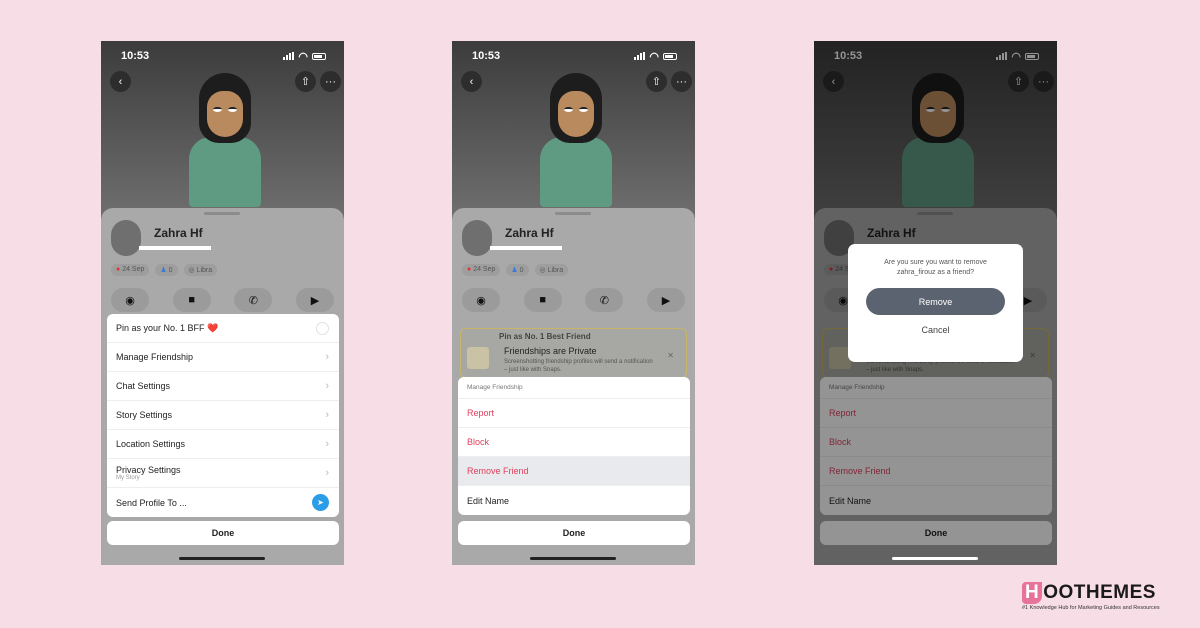 This screenshot has width=1200, height=628. I want to click on radio-button, so click(322, 328).